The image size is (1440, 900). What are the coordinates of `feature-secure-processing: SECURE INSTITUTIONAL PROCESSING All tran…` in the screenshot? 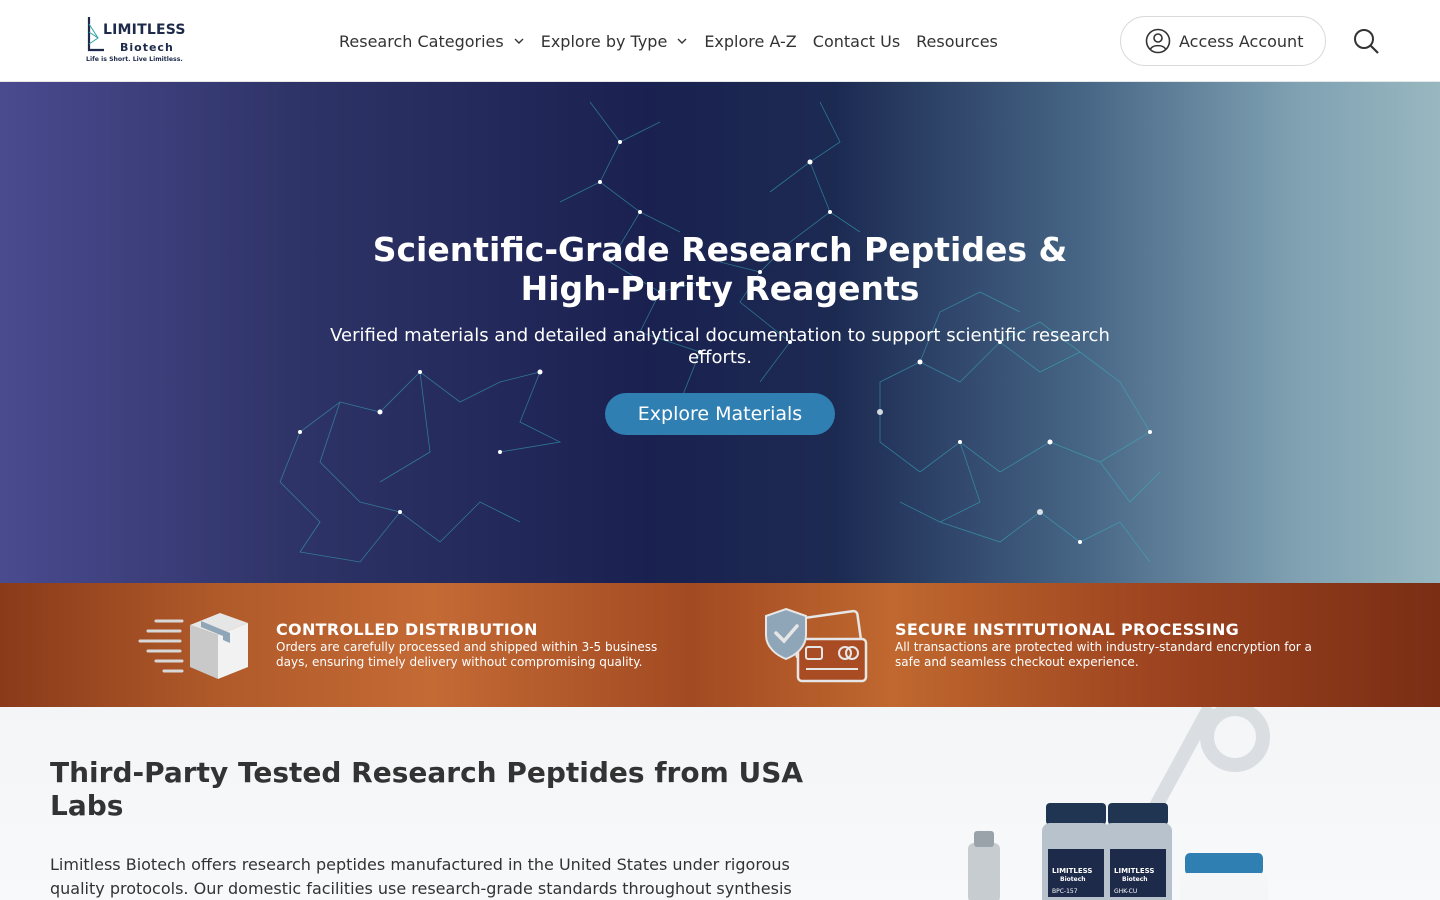 It's located at (1080, 645).